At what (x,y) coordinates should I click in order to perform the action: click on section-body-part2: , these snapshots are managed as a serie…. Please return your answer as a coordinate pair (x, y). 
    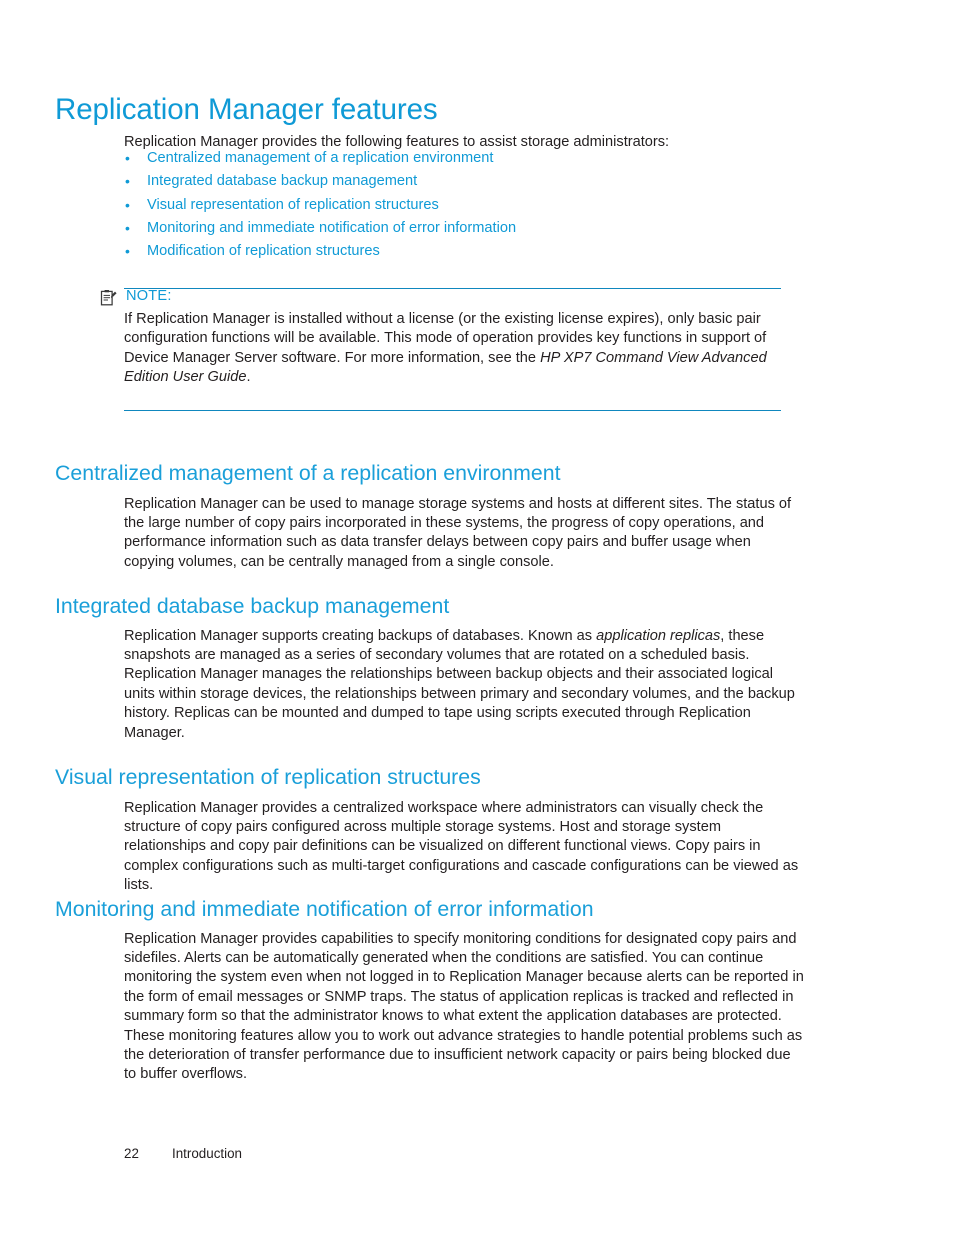
    Looking at the image, I should click on (459, 684).